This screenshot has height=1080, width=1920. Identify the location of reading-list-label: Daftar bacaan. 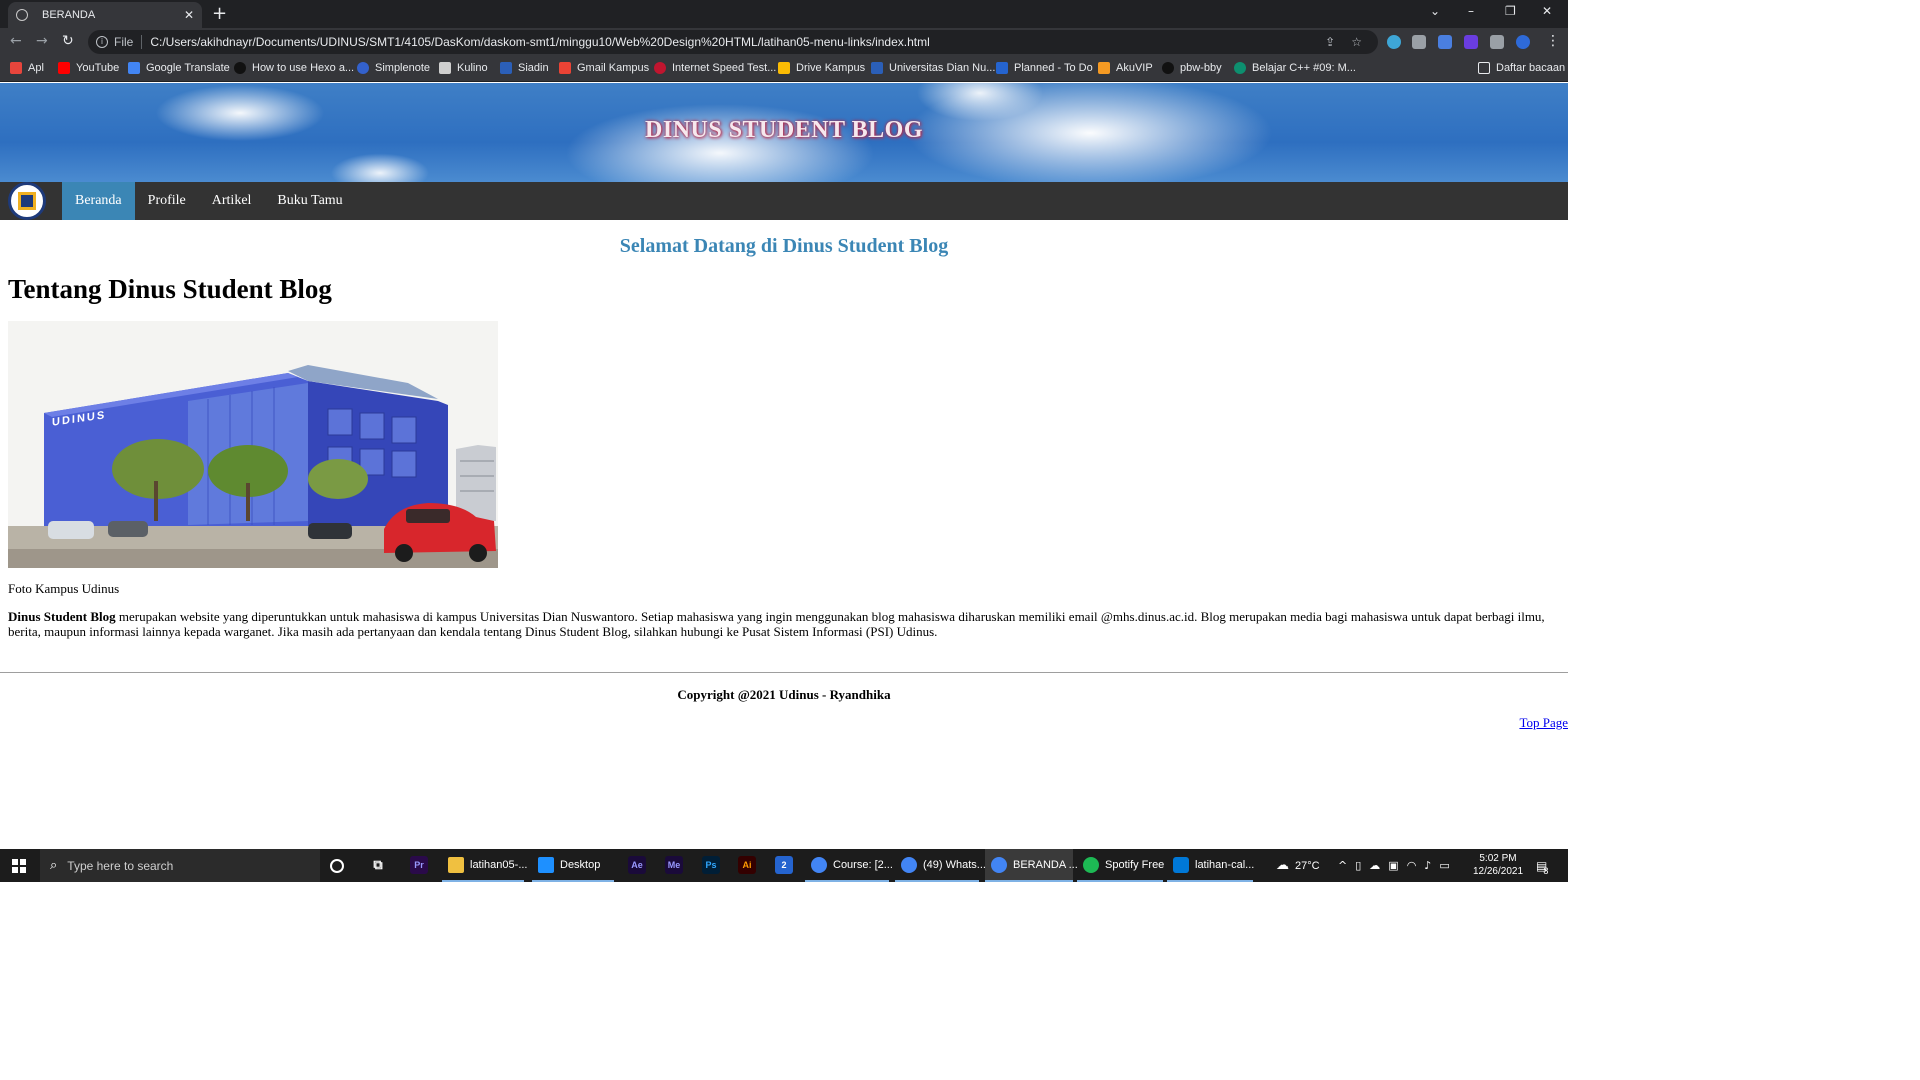
(1531, 68).